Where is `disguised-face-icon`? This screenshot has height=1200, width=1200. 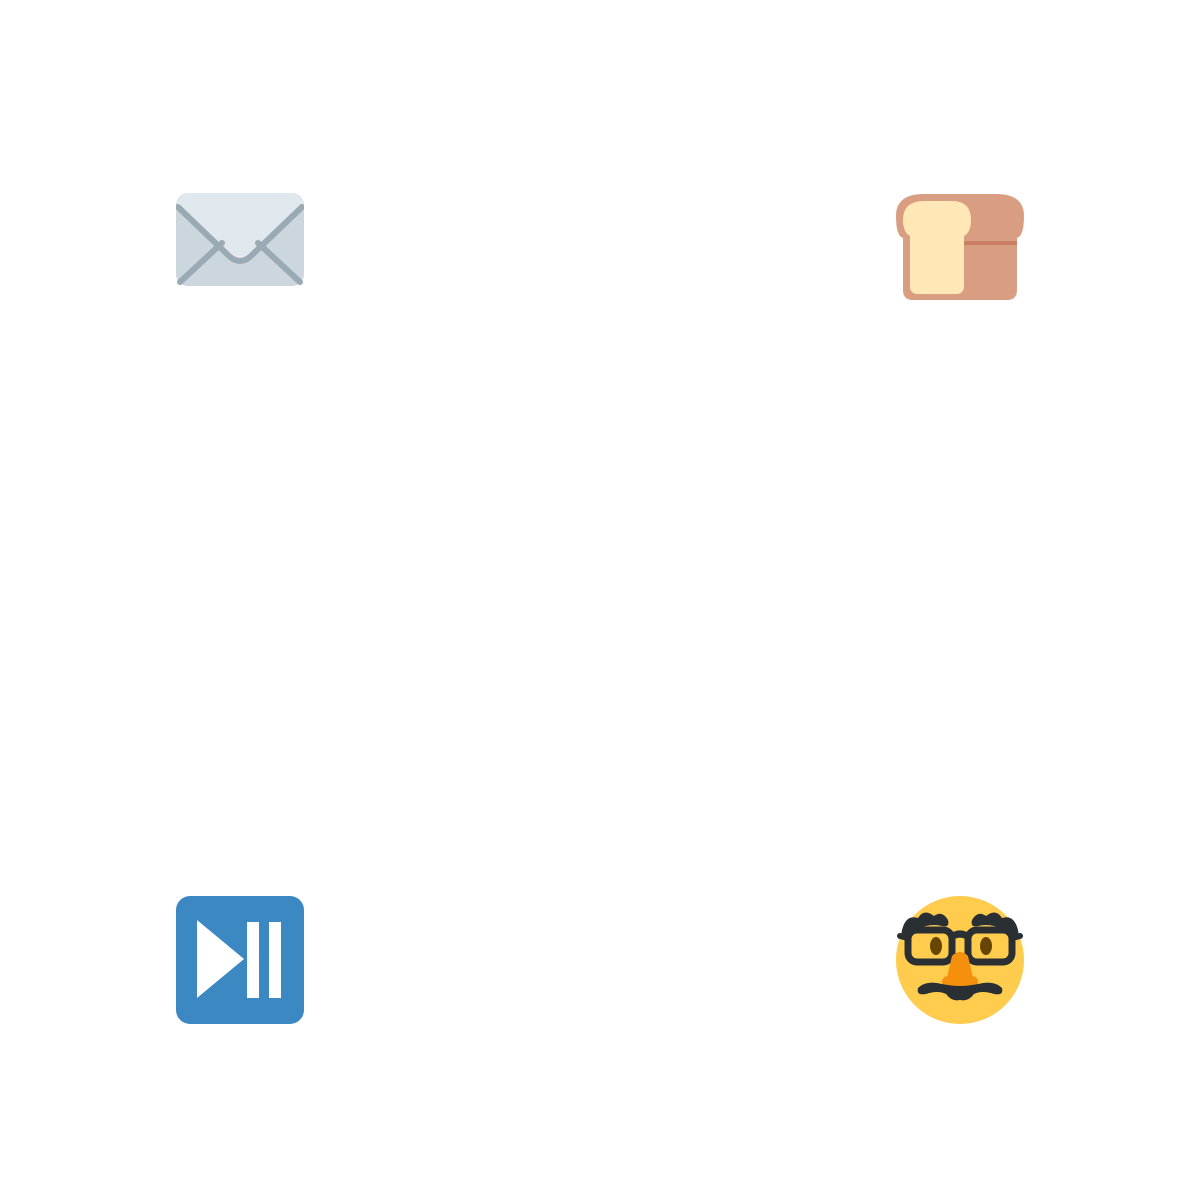 disguised-face-icon is located at coordinates (960, 960).